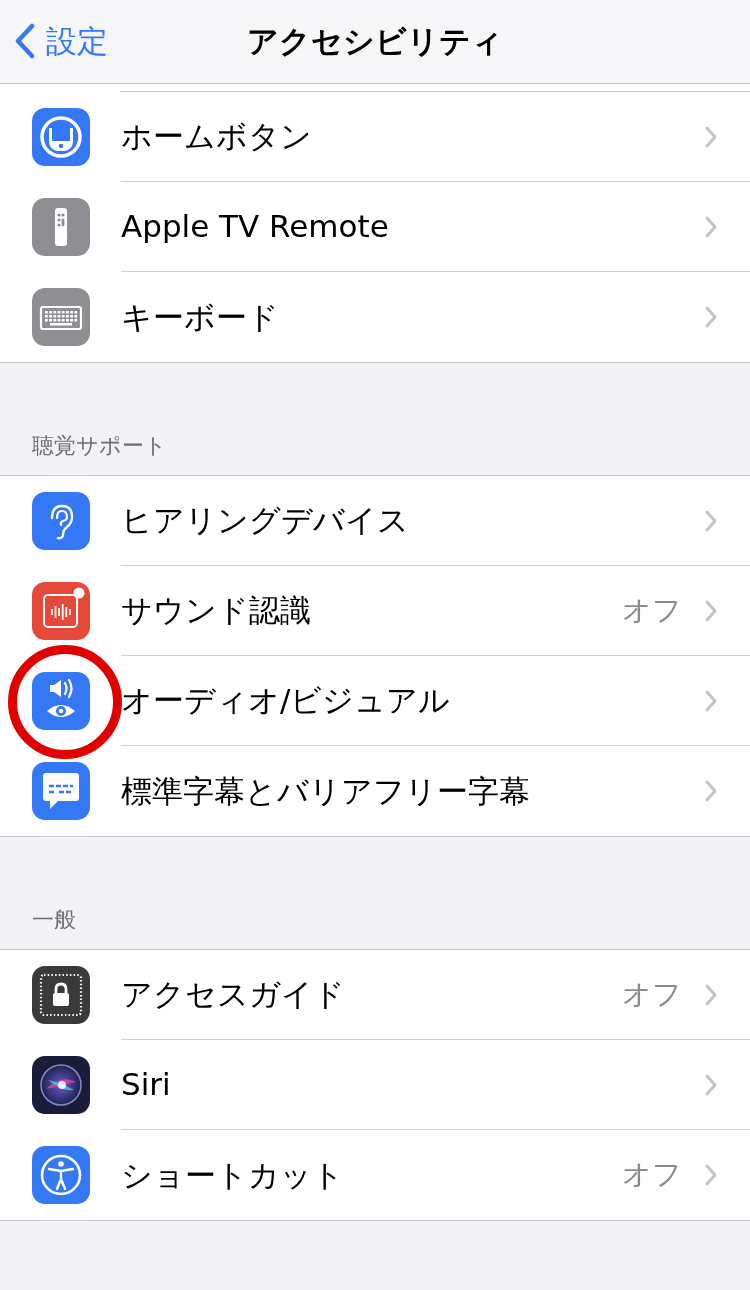 Image resolution: width=750 pixels, height=1290 pixels. I want to click on home-button-icon, so click(61, 137).